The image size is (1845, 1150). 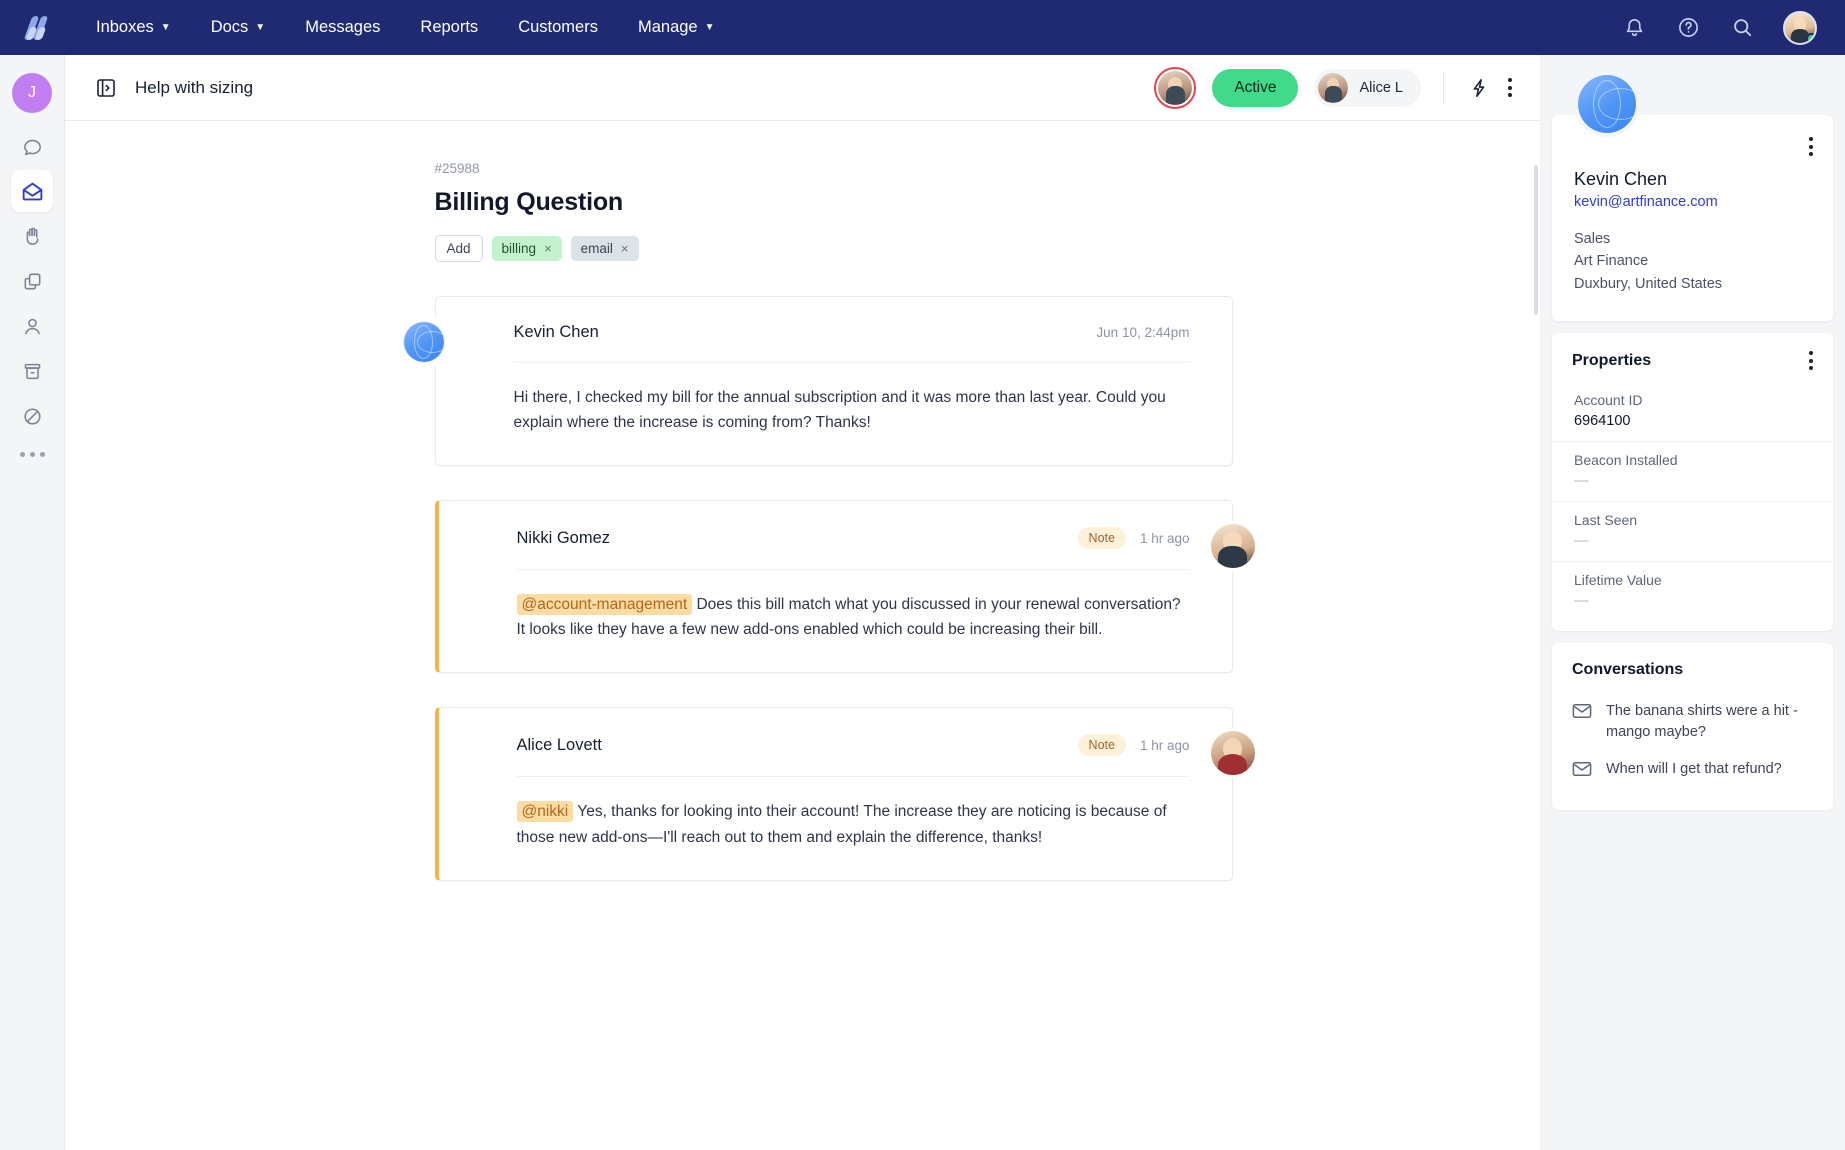 I want to click on nav-label: Manage, so click(x=667, y=27).